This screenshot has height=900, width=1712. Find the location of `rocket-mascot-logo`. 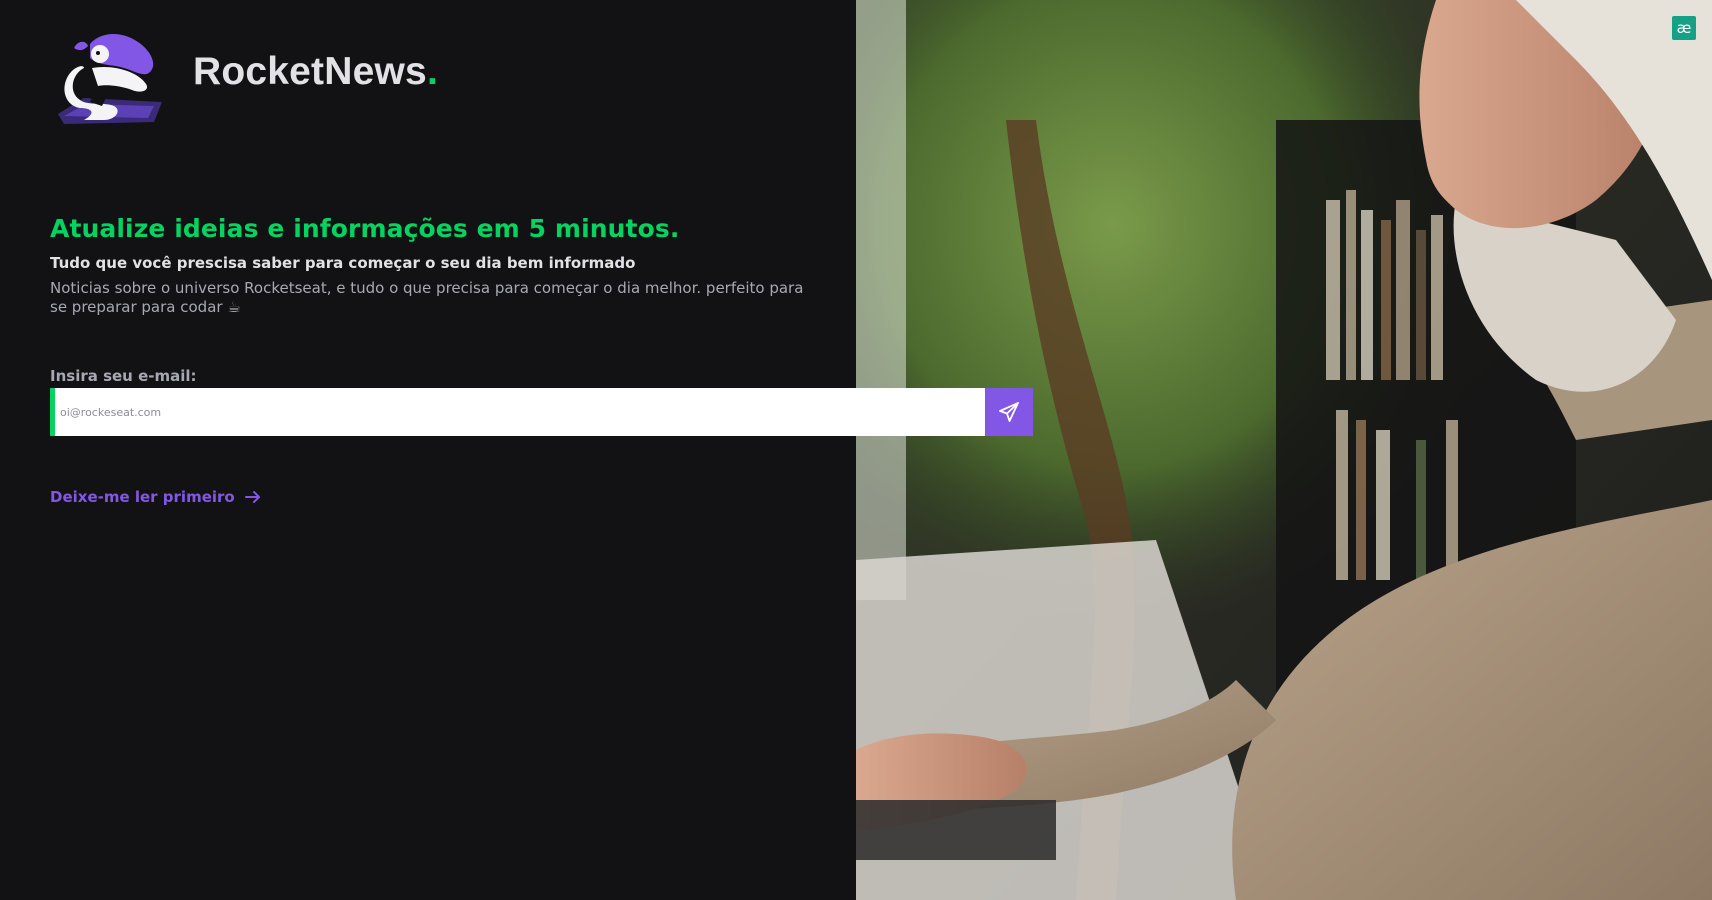

rocket-mascot-logo is located at coordinates (110, 79).